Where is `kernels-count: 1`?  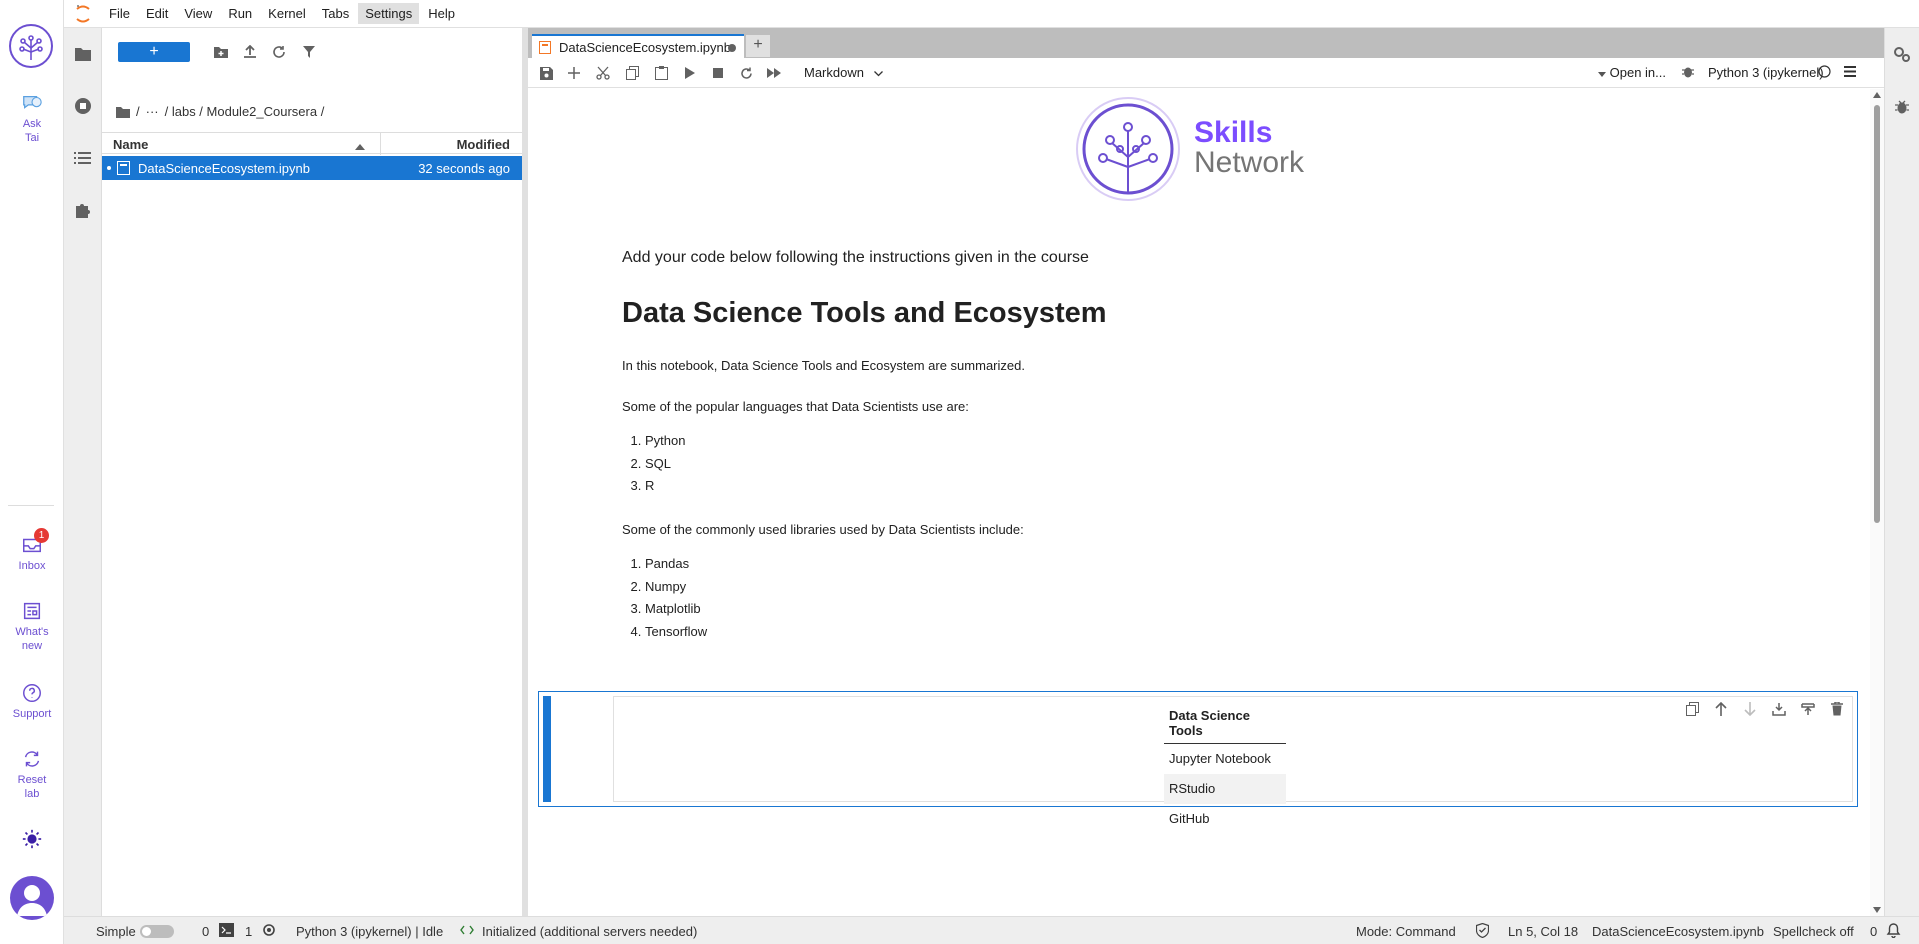 kernels-count: 1 is located at coordinates (248, 931).